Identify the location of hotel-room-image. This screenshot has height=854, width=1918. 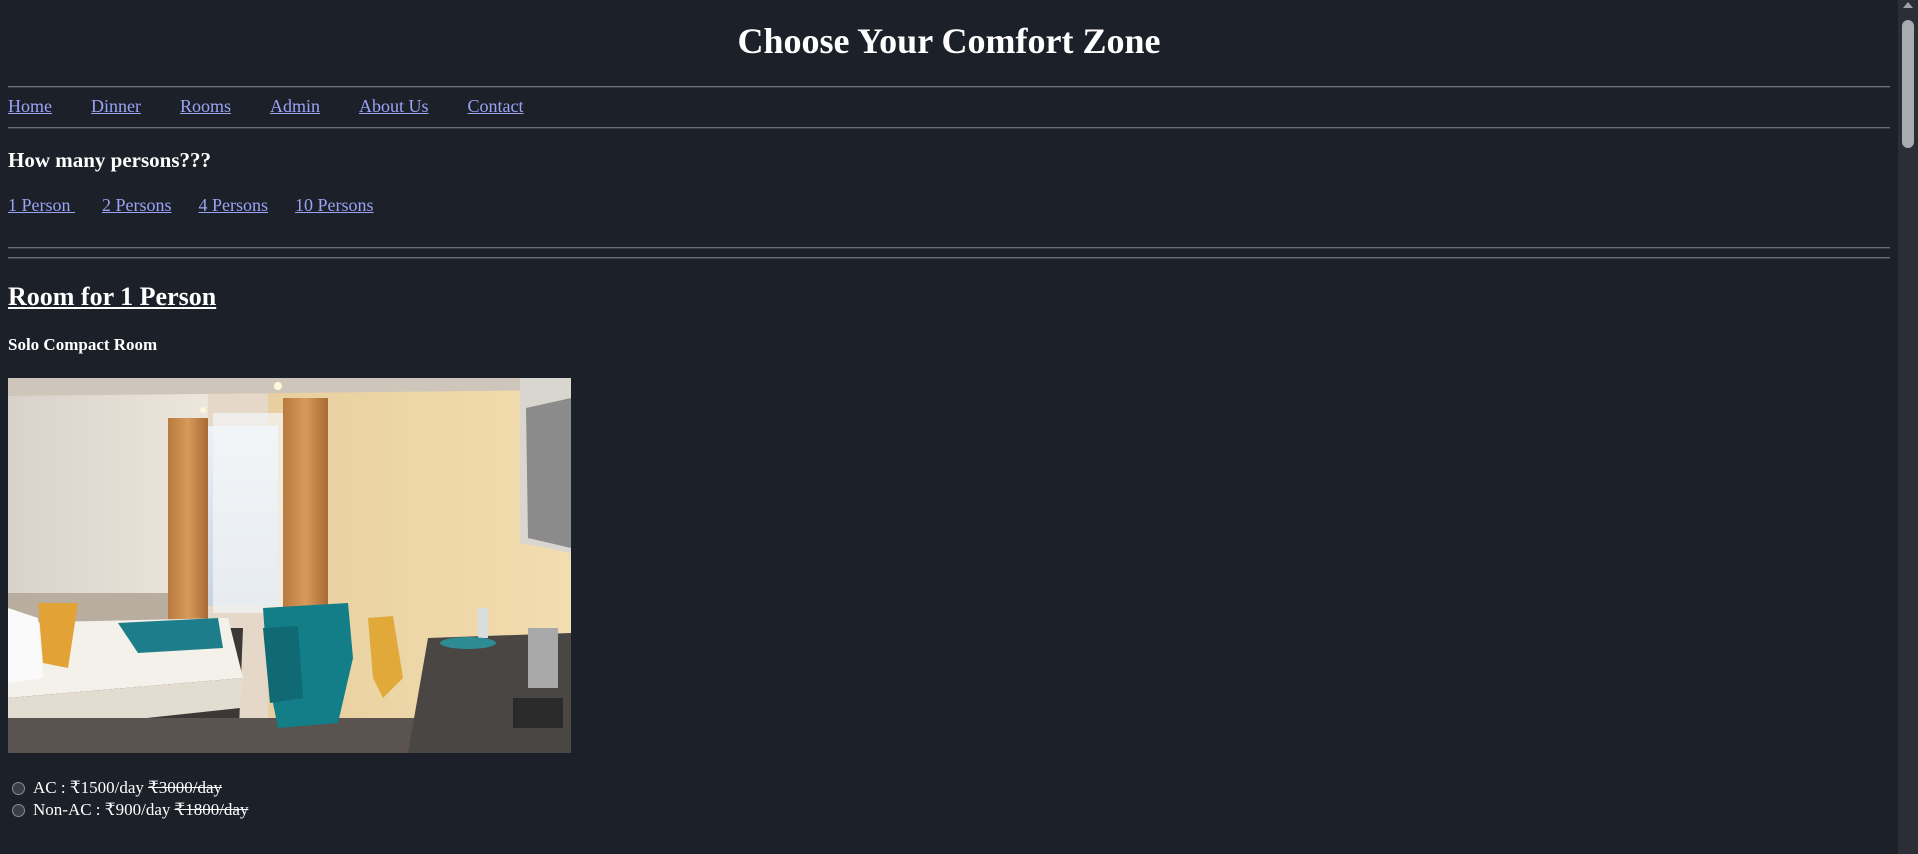
(289, 565).